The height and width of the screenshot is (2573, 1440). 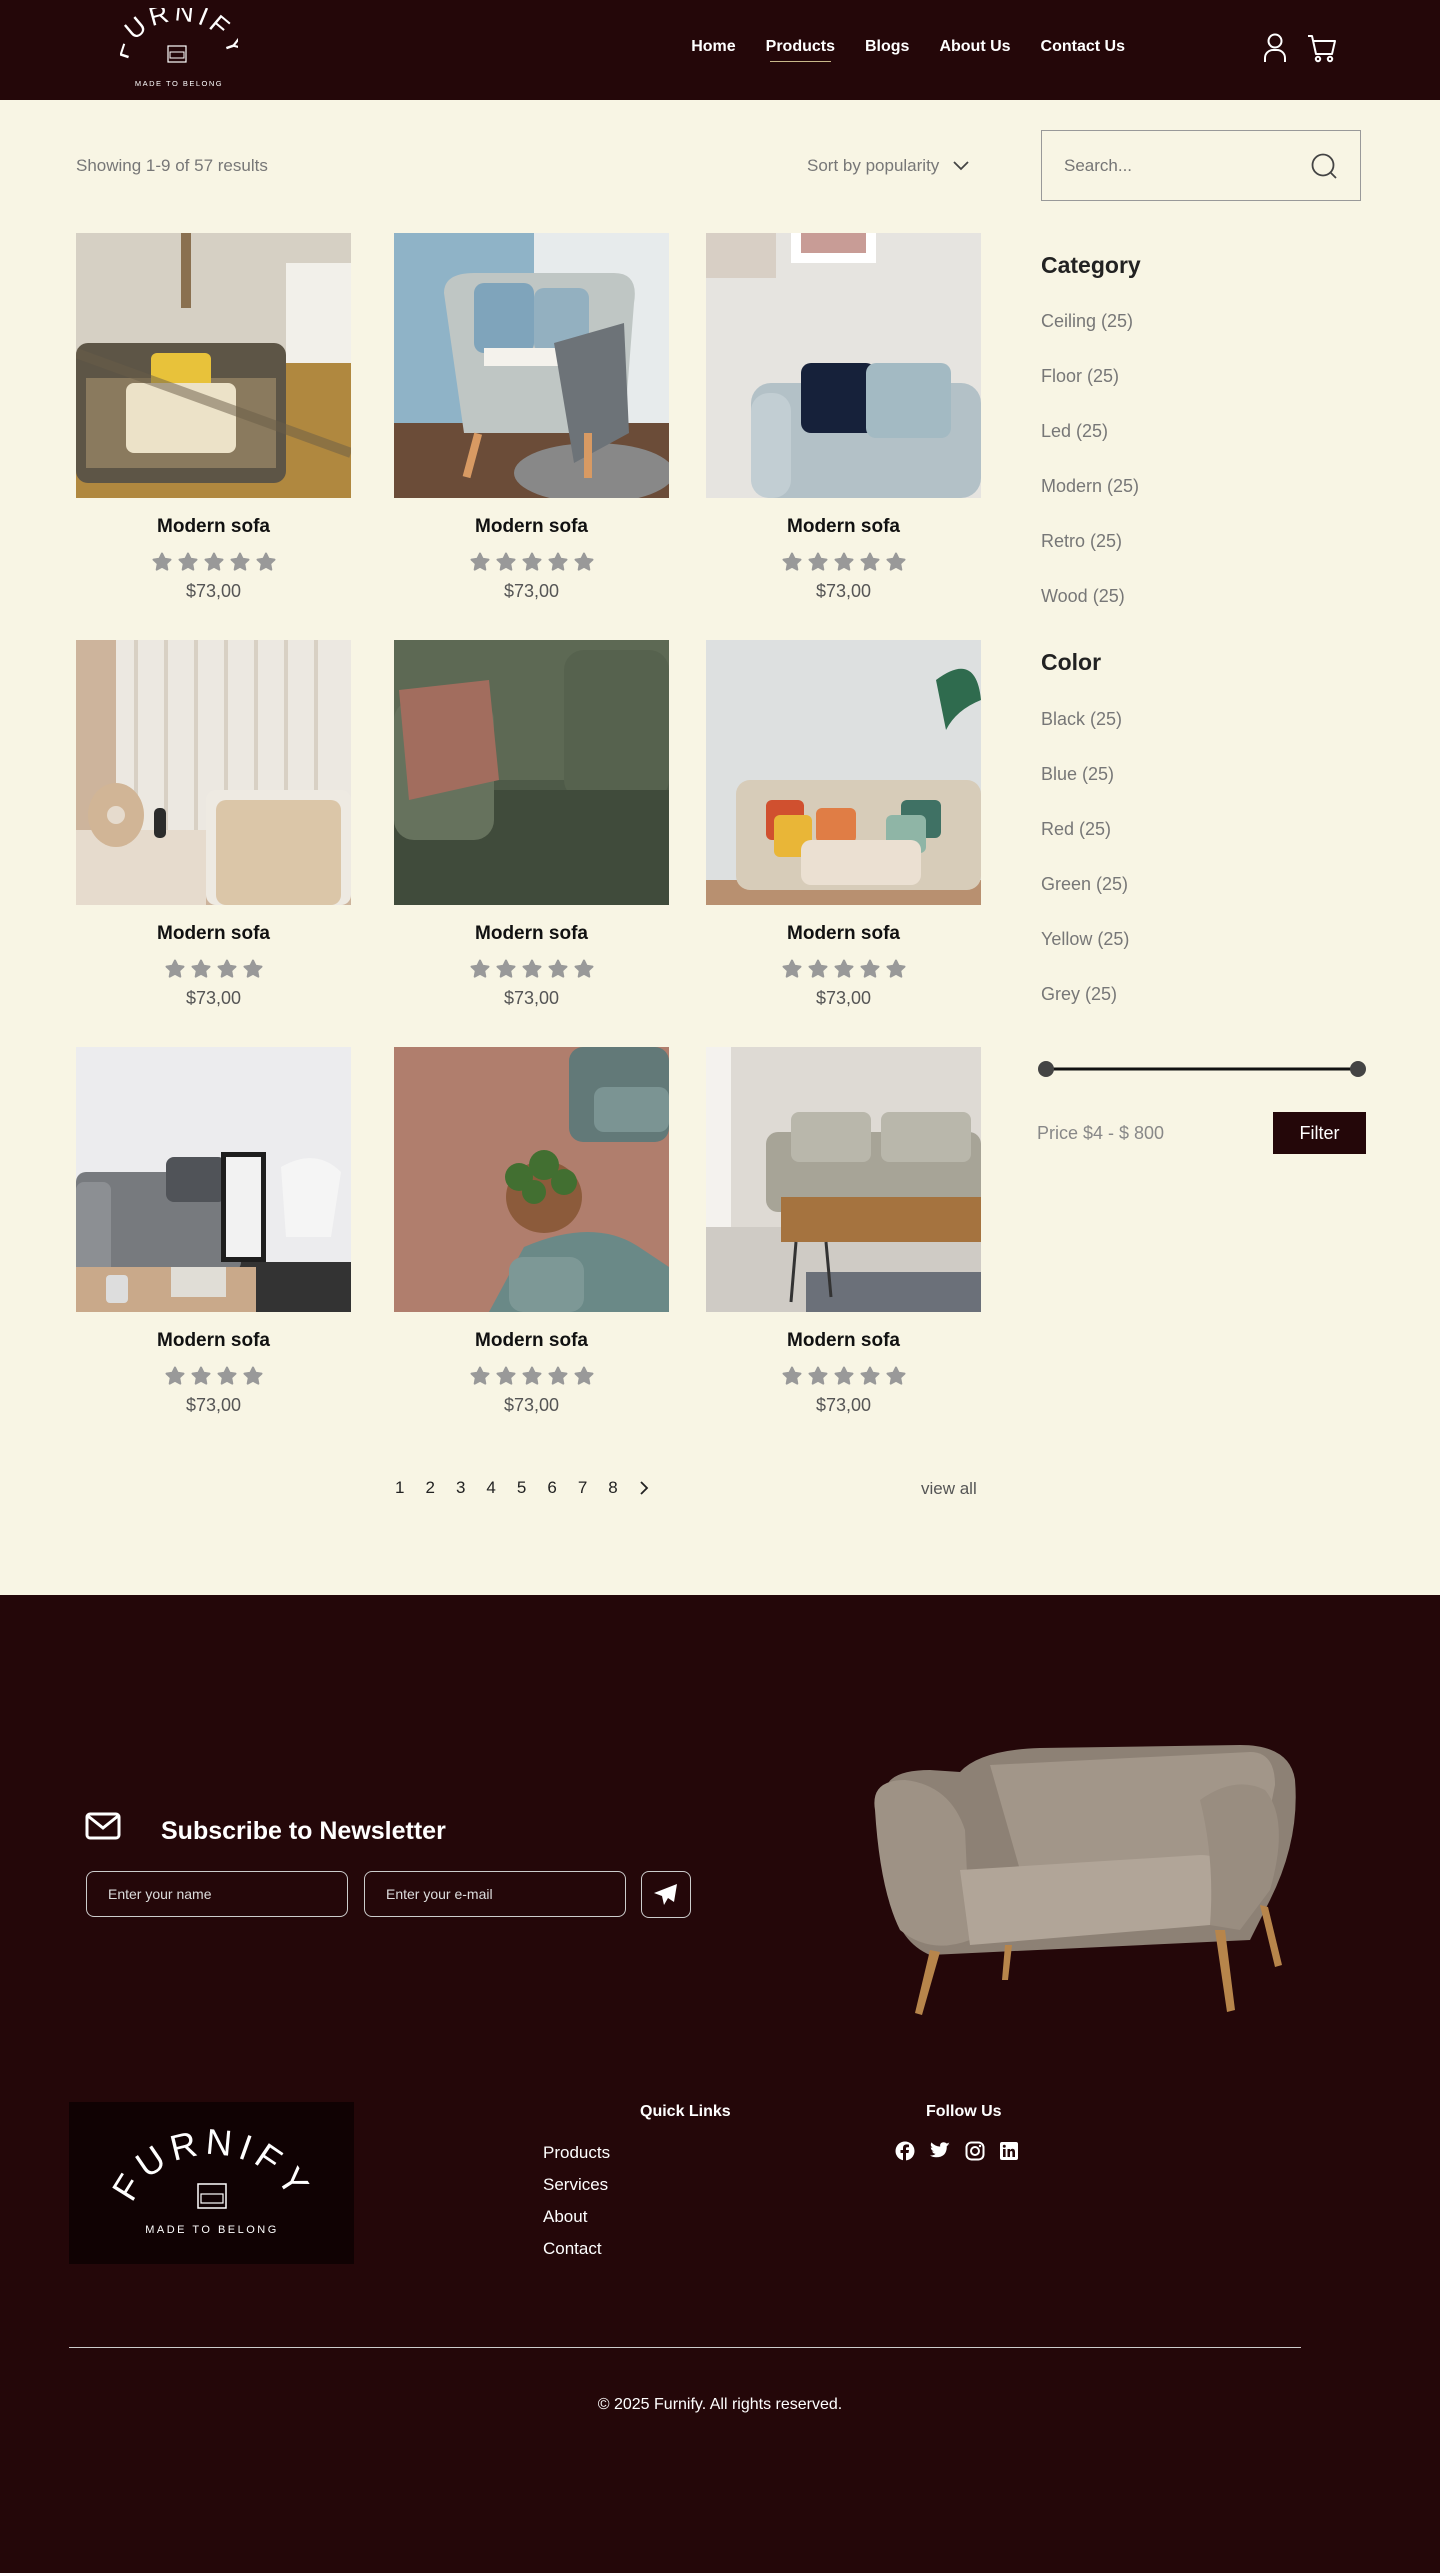 I want to click on page-link: 5, so click(x=521, y=1488).